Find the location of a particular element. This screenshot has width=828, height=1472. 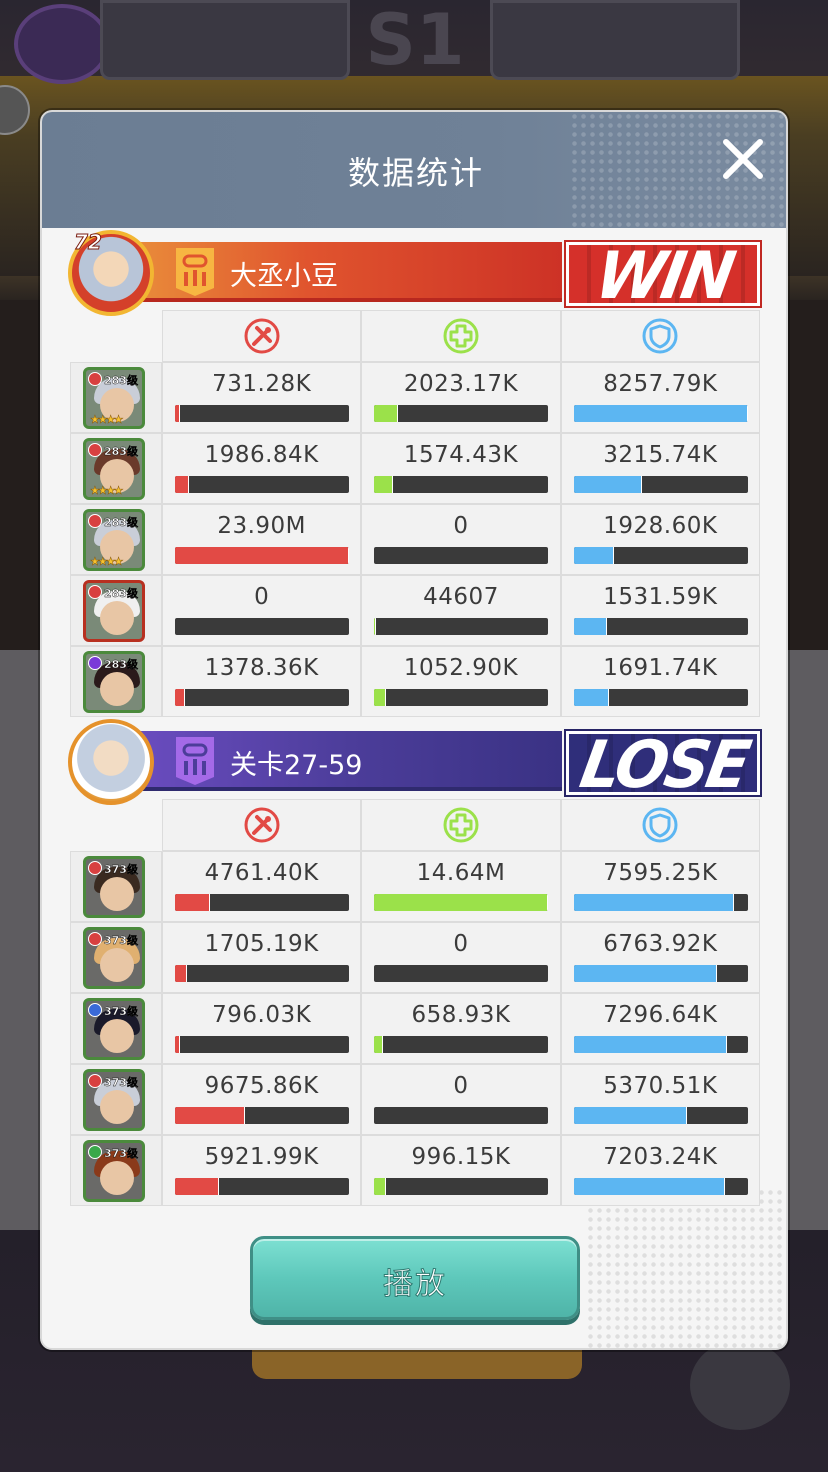

defense-value: 1691.74K is located at coordinates (660, 668).